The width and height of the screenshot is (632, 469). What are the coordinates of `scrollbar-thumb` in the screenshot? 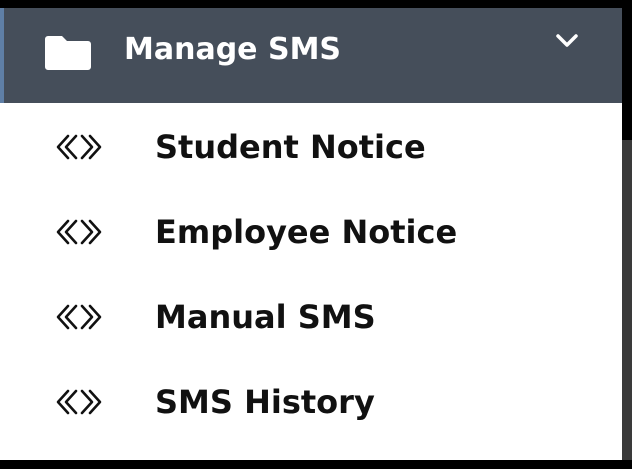 It's located at (627, 300).